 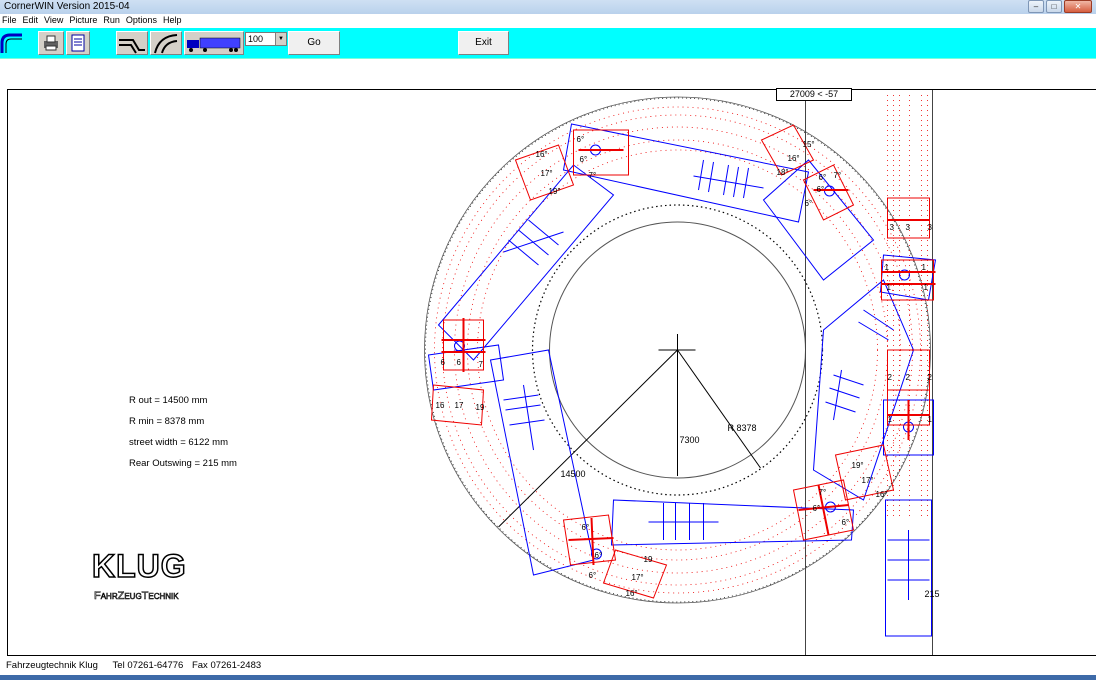 I want to click on dim-outer: 14500, so click(x=573, y=474).